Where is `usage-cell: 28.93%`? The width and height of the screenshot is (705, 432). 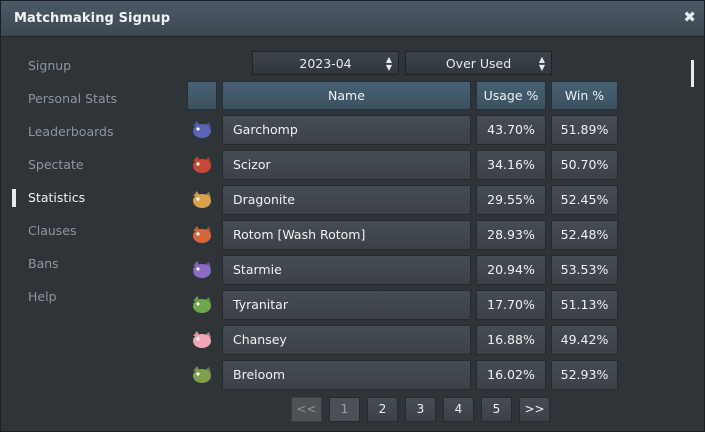
usage-cell: 28.93% is located at coordinates (511, 235).